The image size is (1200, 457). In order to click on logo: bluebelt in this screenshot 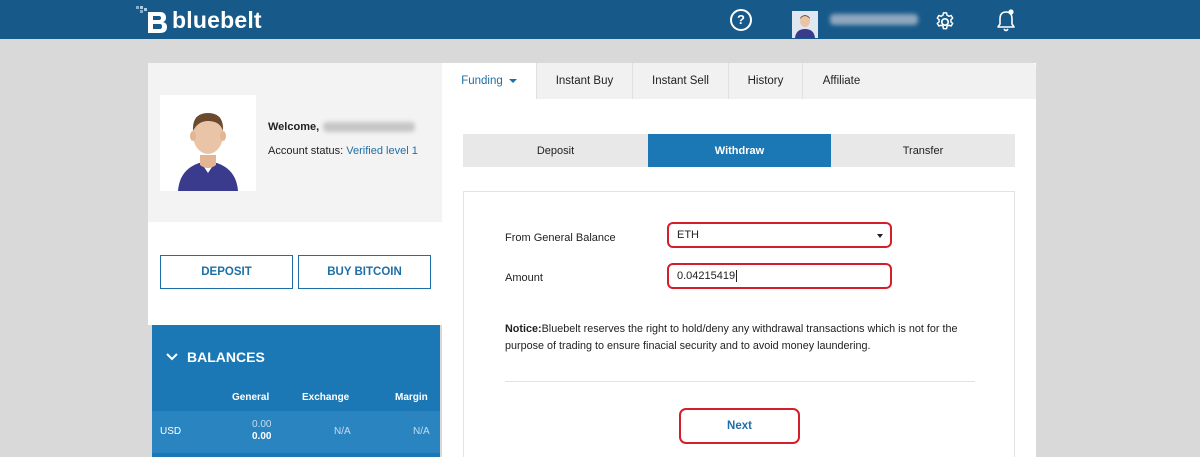, I will do `click(199, 20)`.